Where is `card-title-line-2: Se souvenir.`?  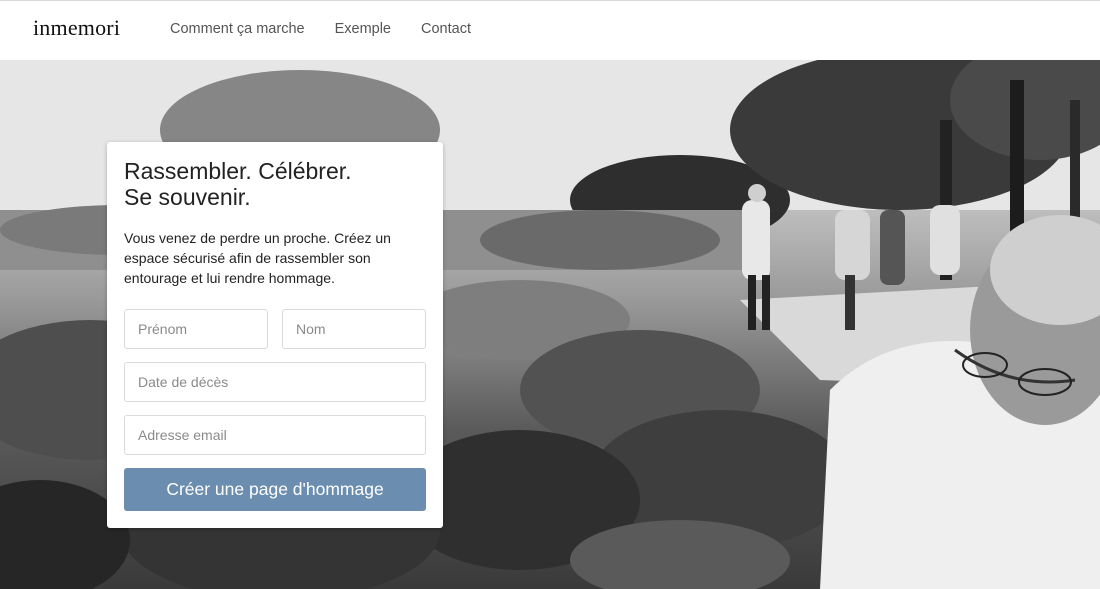
card-title-line-2: Se souvenir. is located at coordinates (187, 197).